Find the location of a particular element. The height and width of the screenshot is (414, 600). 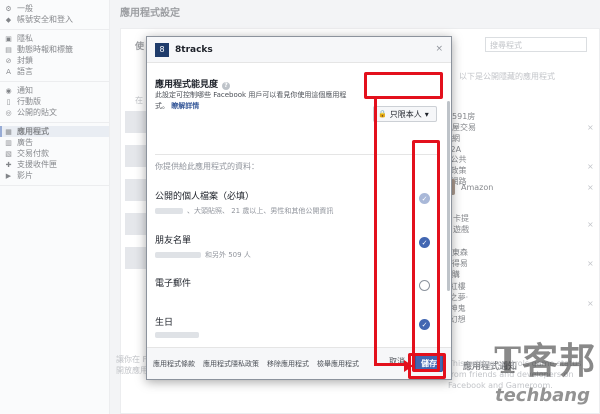

divider is located at coordinates (296, 154).